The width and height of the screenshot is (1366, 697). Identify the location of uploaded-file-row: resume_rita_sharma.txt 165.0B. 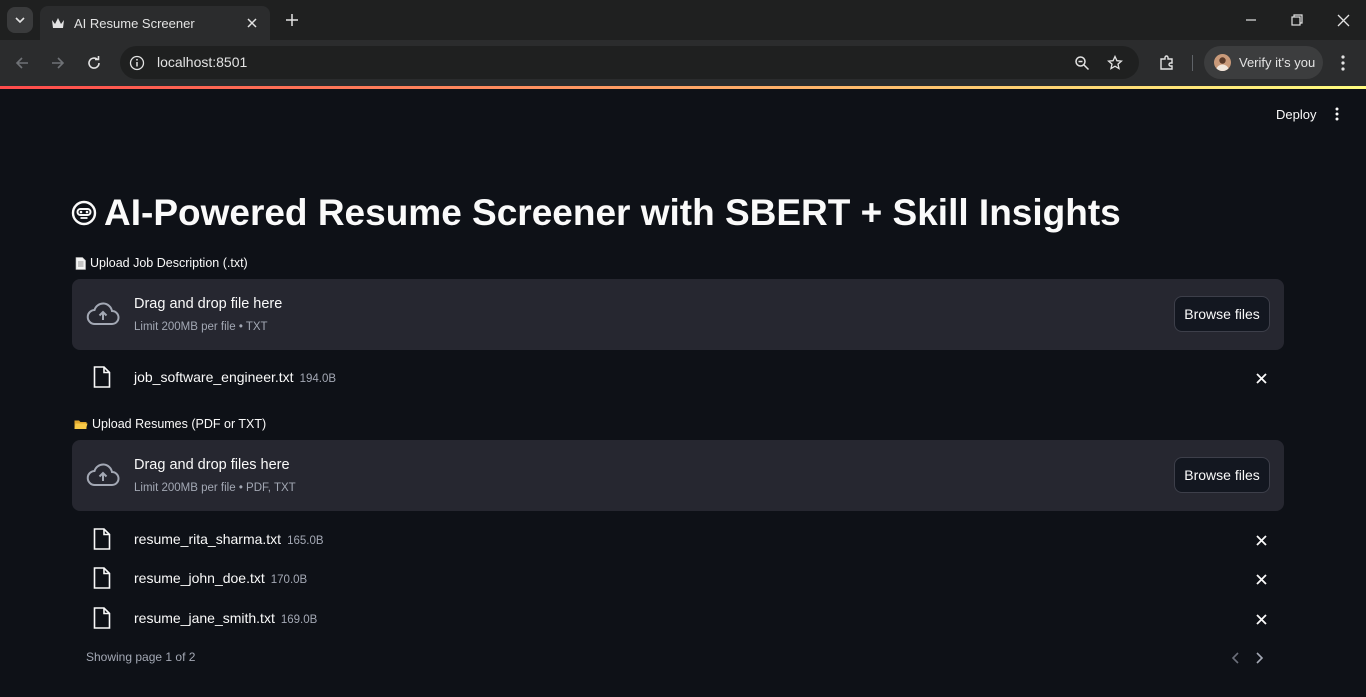
(678, 539).